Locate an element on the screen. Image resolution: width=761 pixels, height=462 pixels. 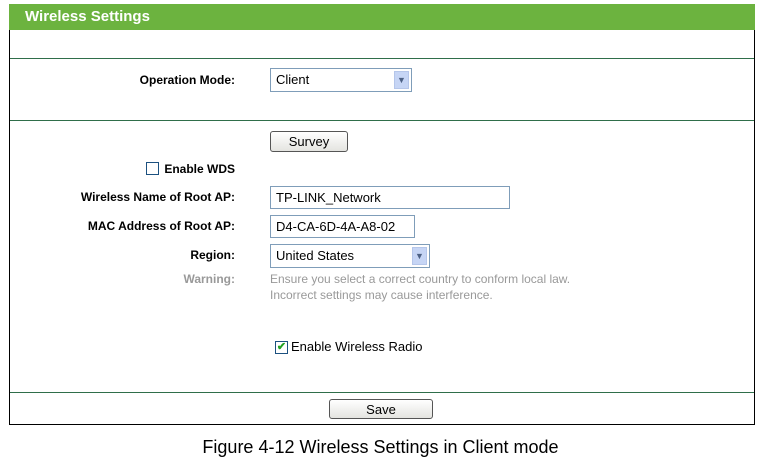
root-ap-mac-label: MAC Address of Root AP: is located at coordinates (161, 226).